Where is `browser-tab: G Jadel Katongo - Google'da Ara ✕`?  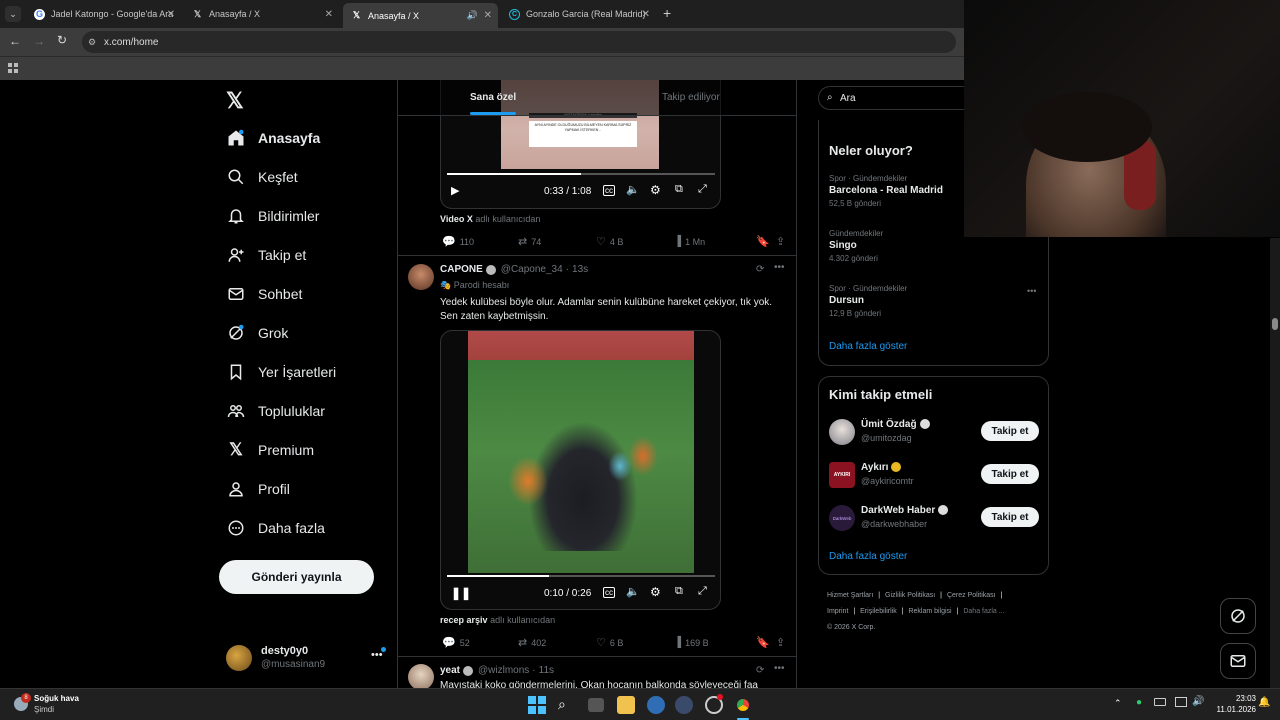
browser-tab: G Jadel Katongo - Google'da Ara ✕ is located at coordinates (103, 14).